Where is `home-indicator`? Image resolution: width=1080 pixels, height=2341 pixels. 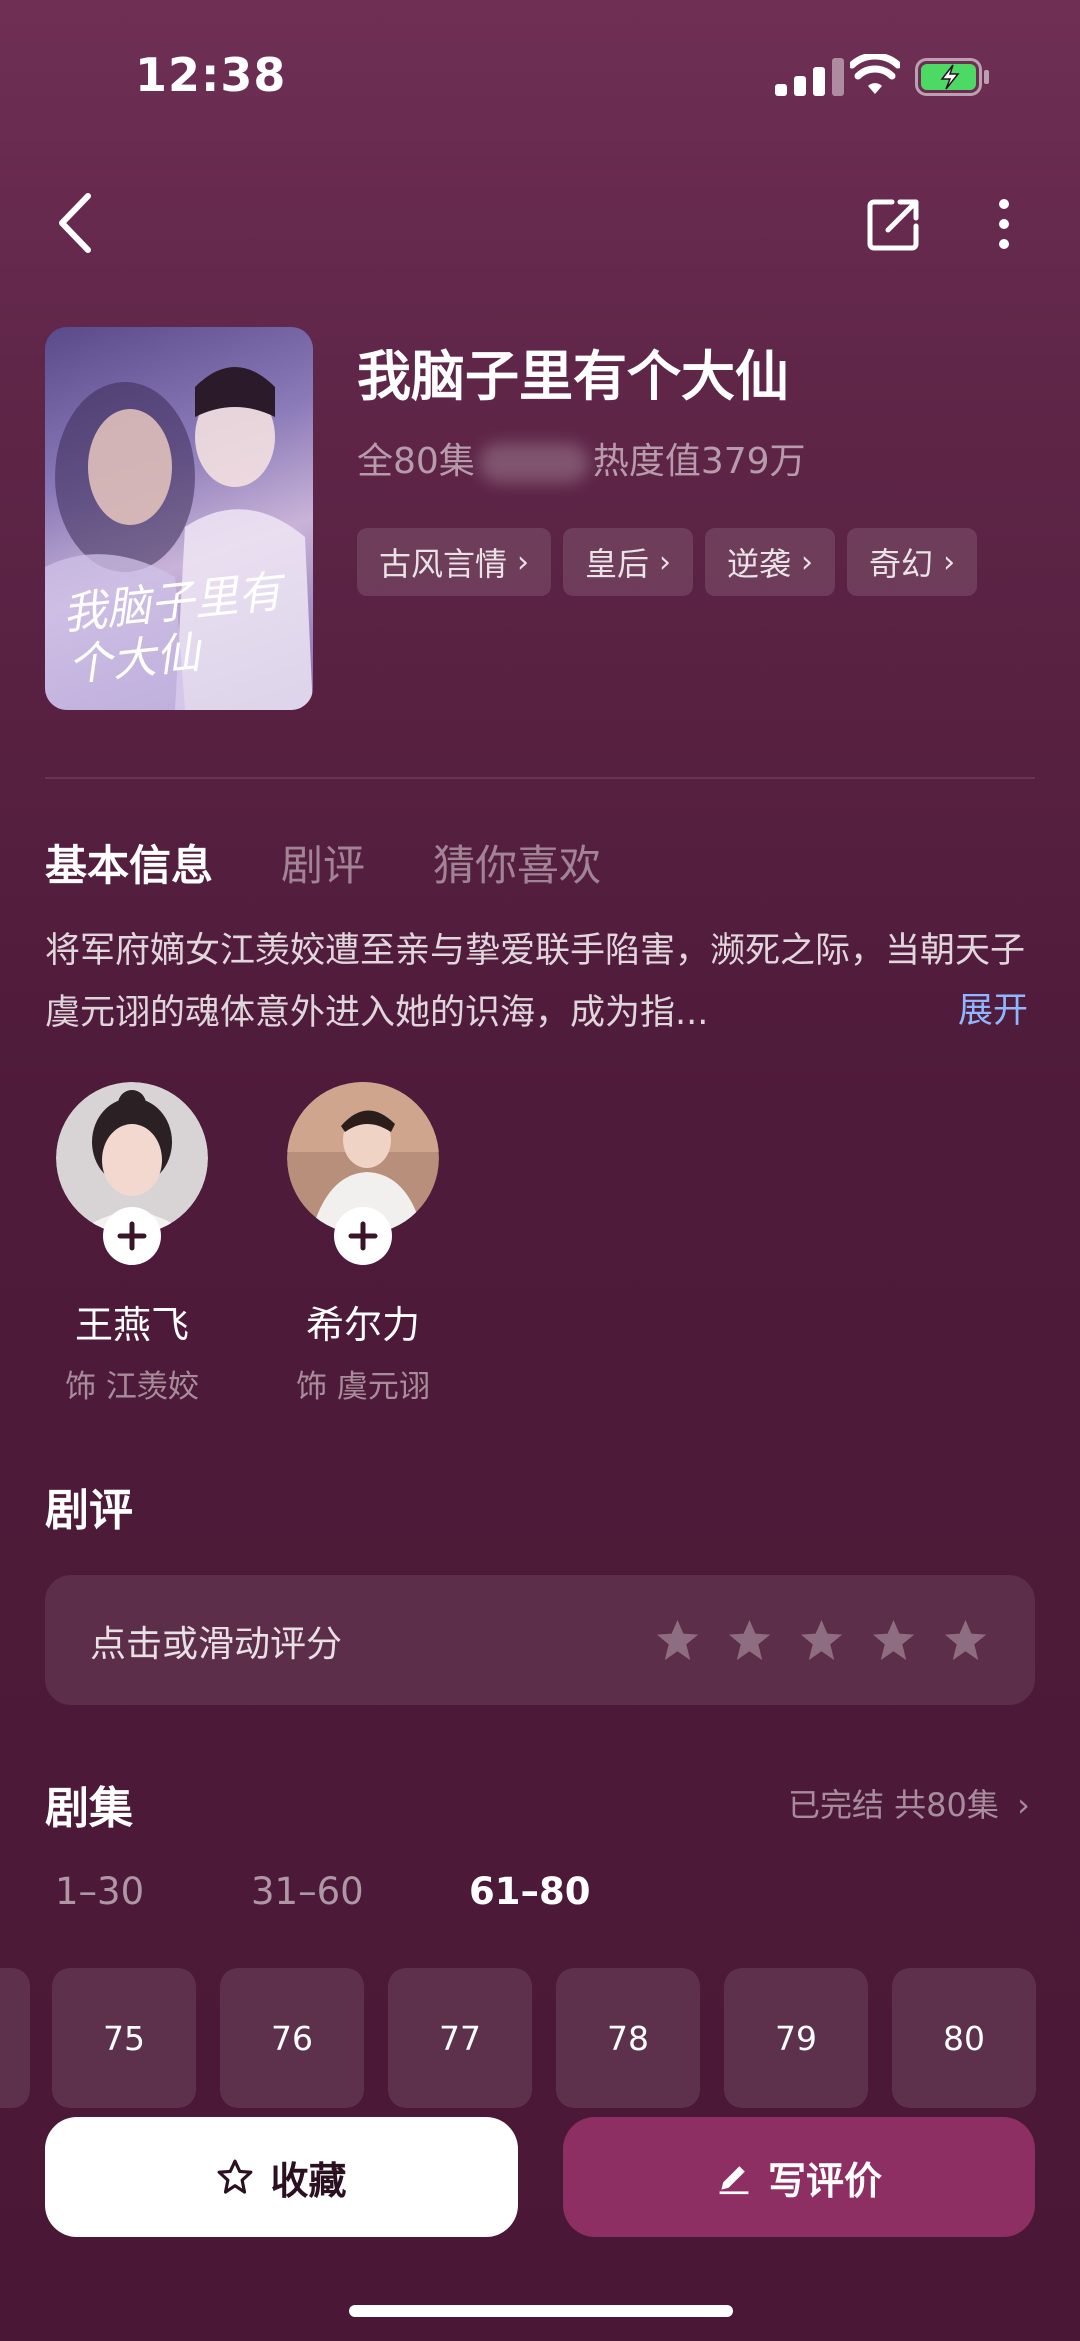 home-indicator is located at coordinates (541, 2311).